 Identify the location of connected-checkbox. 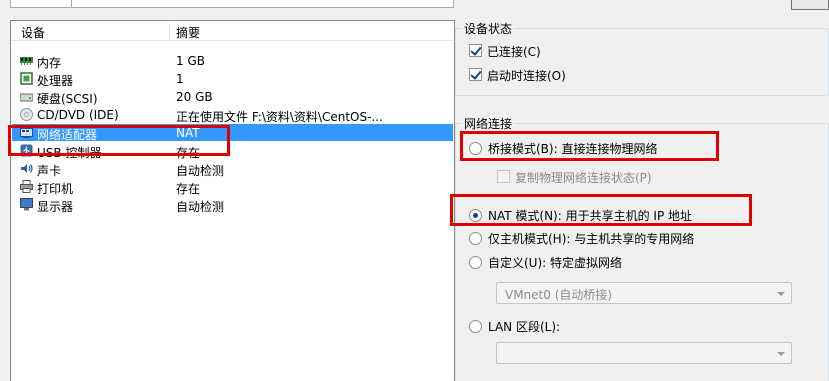
(475, 50).